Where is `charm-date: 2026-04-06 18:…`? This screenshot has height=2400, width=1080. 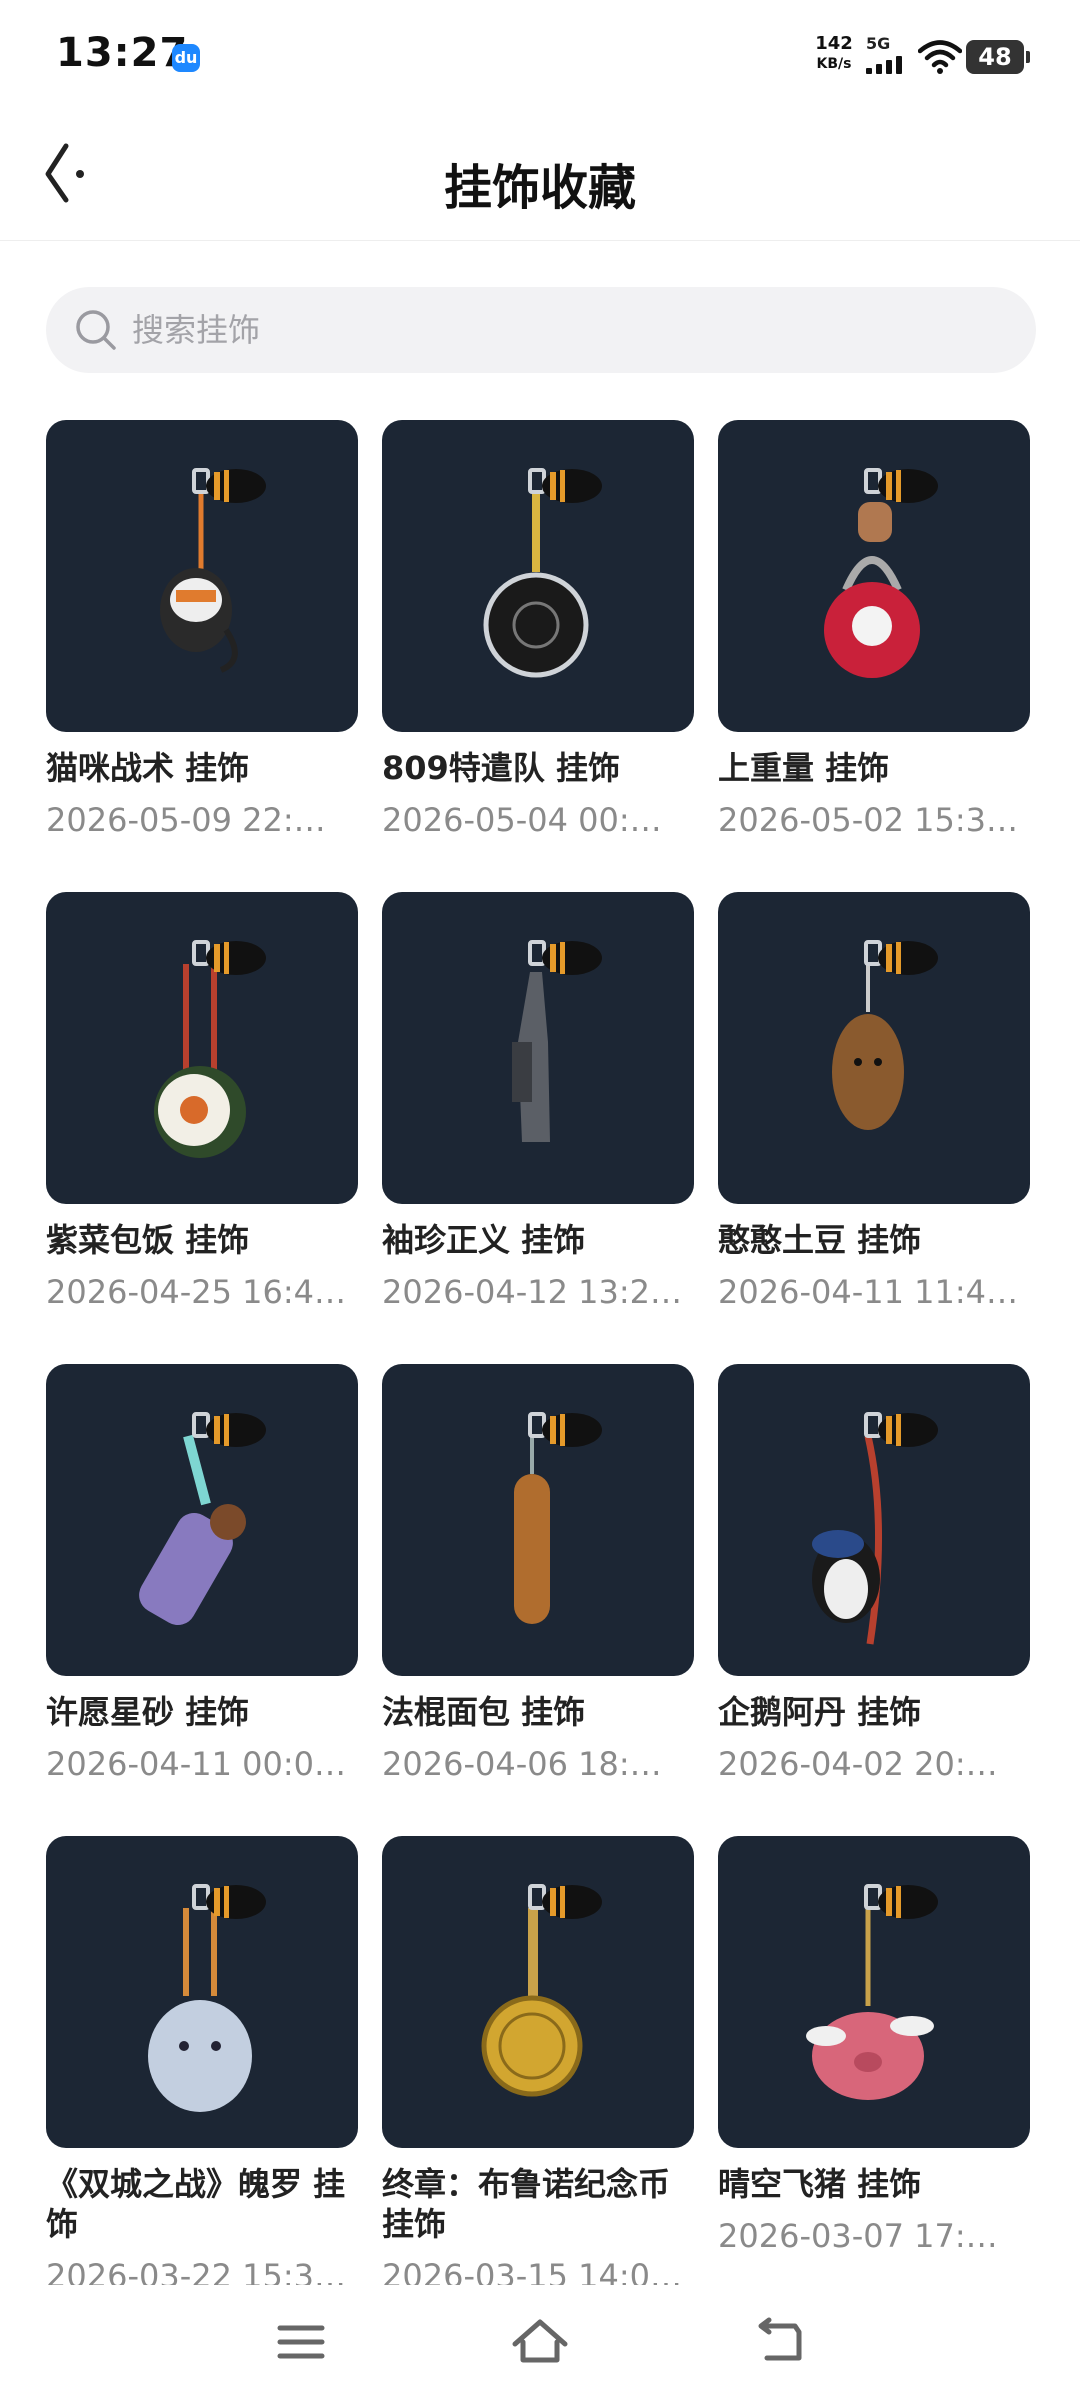
charm-date: 2026-04-06 18:… is located at coordinates (522, 1764).